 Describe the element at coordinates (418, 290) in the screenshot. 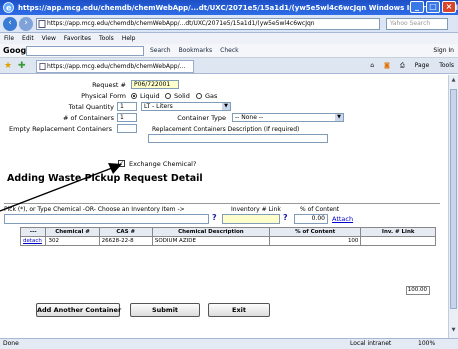

I see `percent-total: 100.00` at that location.